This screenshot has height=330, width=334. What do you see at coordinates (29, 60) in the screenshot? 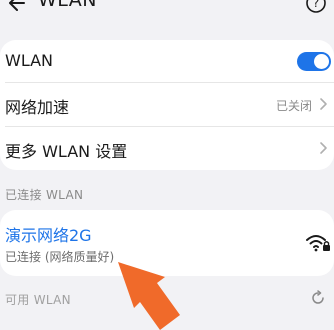
I see `wlan-label: WLAN` at bounding box center [29, 60].